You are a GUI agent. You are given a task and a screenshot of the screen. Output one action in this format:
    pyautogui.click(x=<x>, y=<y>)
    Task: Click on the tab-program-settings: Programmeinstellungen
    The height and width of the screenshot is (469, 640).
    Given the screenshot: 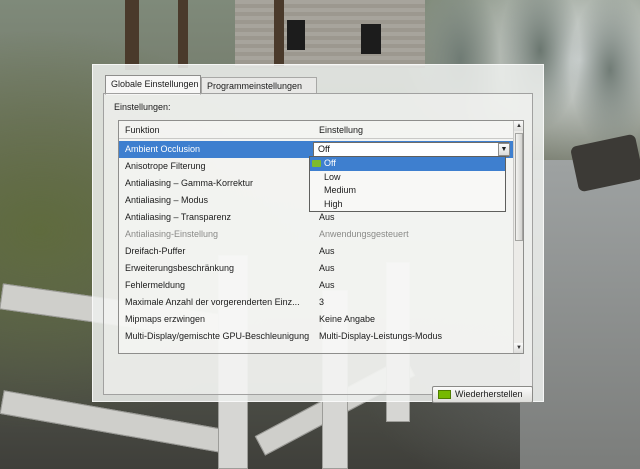 What is the action you would take?
    pyautogui.click(x=259, y=85)
    